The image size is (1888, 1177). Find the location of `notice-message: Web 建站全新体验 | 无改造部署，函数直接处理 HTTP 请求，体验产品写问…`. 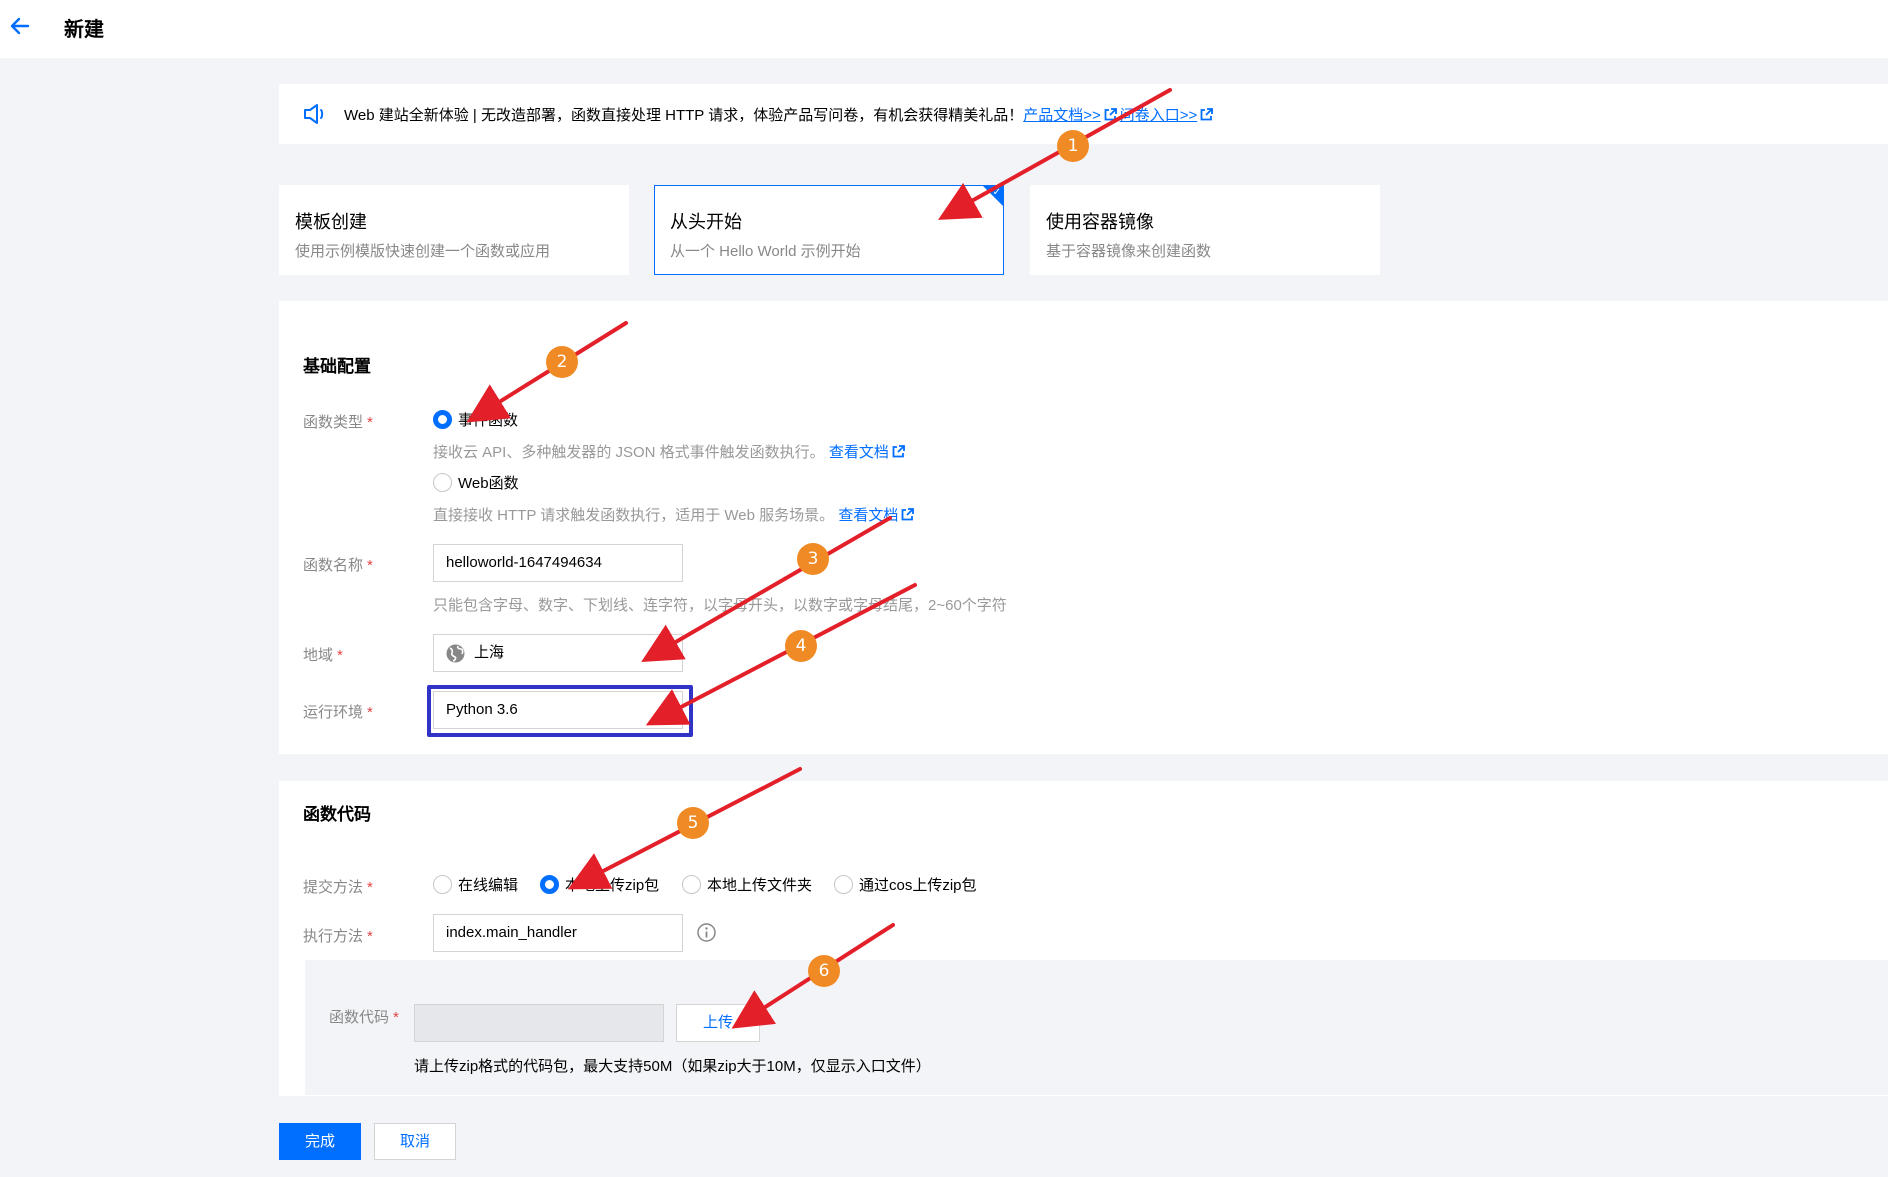

notice-message: Web 建站全新体验 | 无改造部署，函数直接处理 HTTP 请求，体验产品写问… is located at coordinates (684, 115).